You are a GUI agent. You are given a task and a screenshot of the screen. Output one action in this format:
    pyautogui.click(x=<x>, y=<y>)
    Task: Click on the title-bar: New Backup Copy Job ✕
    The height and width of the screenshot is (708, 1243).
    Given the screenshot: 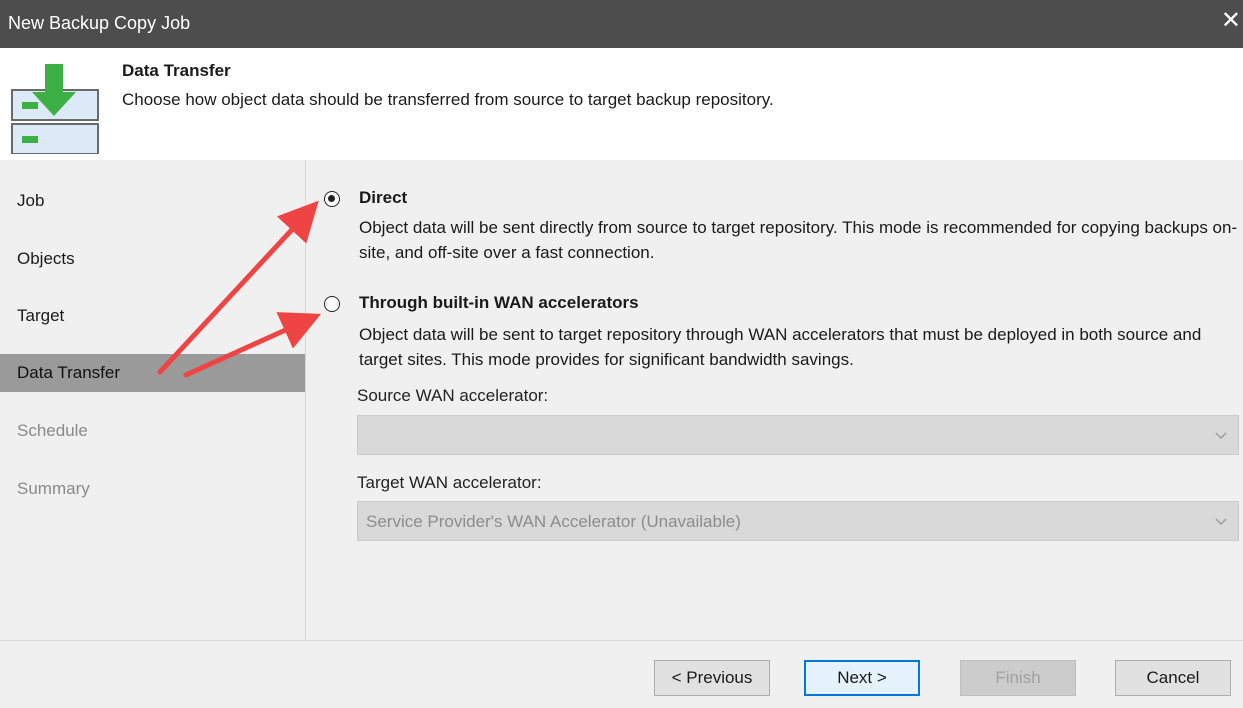 What is the action you would take?
    pyautogui.click(x=621, y=24)
    